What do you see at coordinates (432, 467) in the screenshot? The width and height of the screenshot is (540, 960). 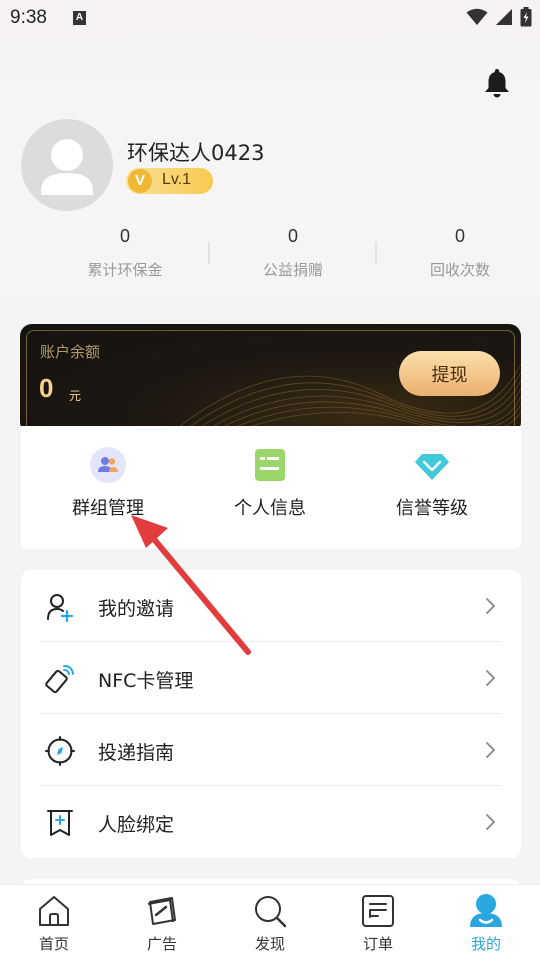 I see `diamond-icon` at bounding box center [432, 467].